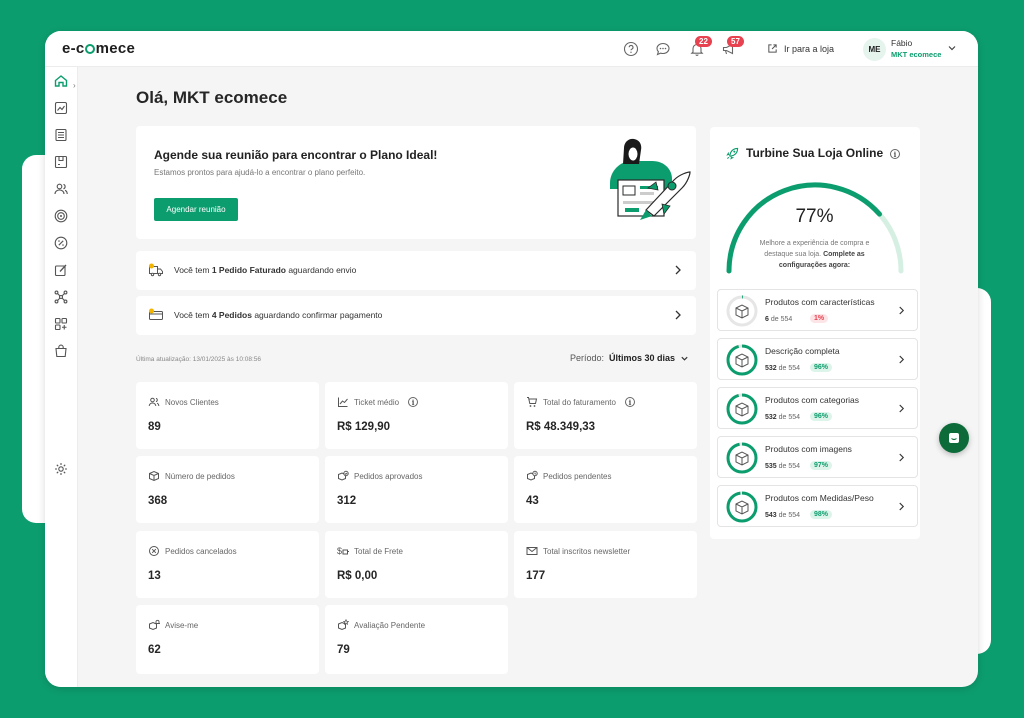 The width and height of the screenshot is (1024, 718). Describe the element at coordinates (154, 551) in the screenshot. I see `cancel-circle-icon` at that location.